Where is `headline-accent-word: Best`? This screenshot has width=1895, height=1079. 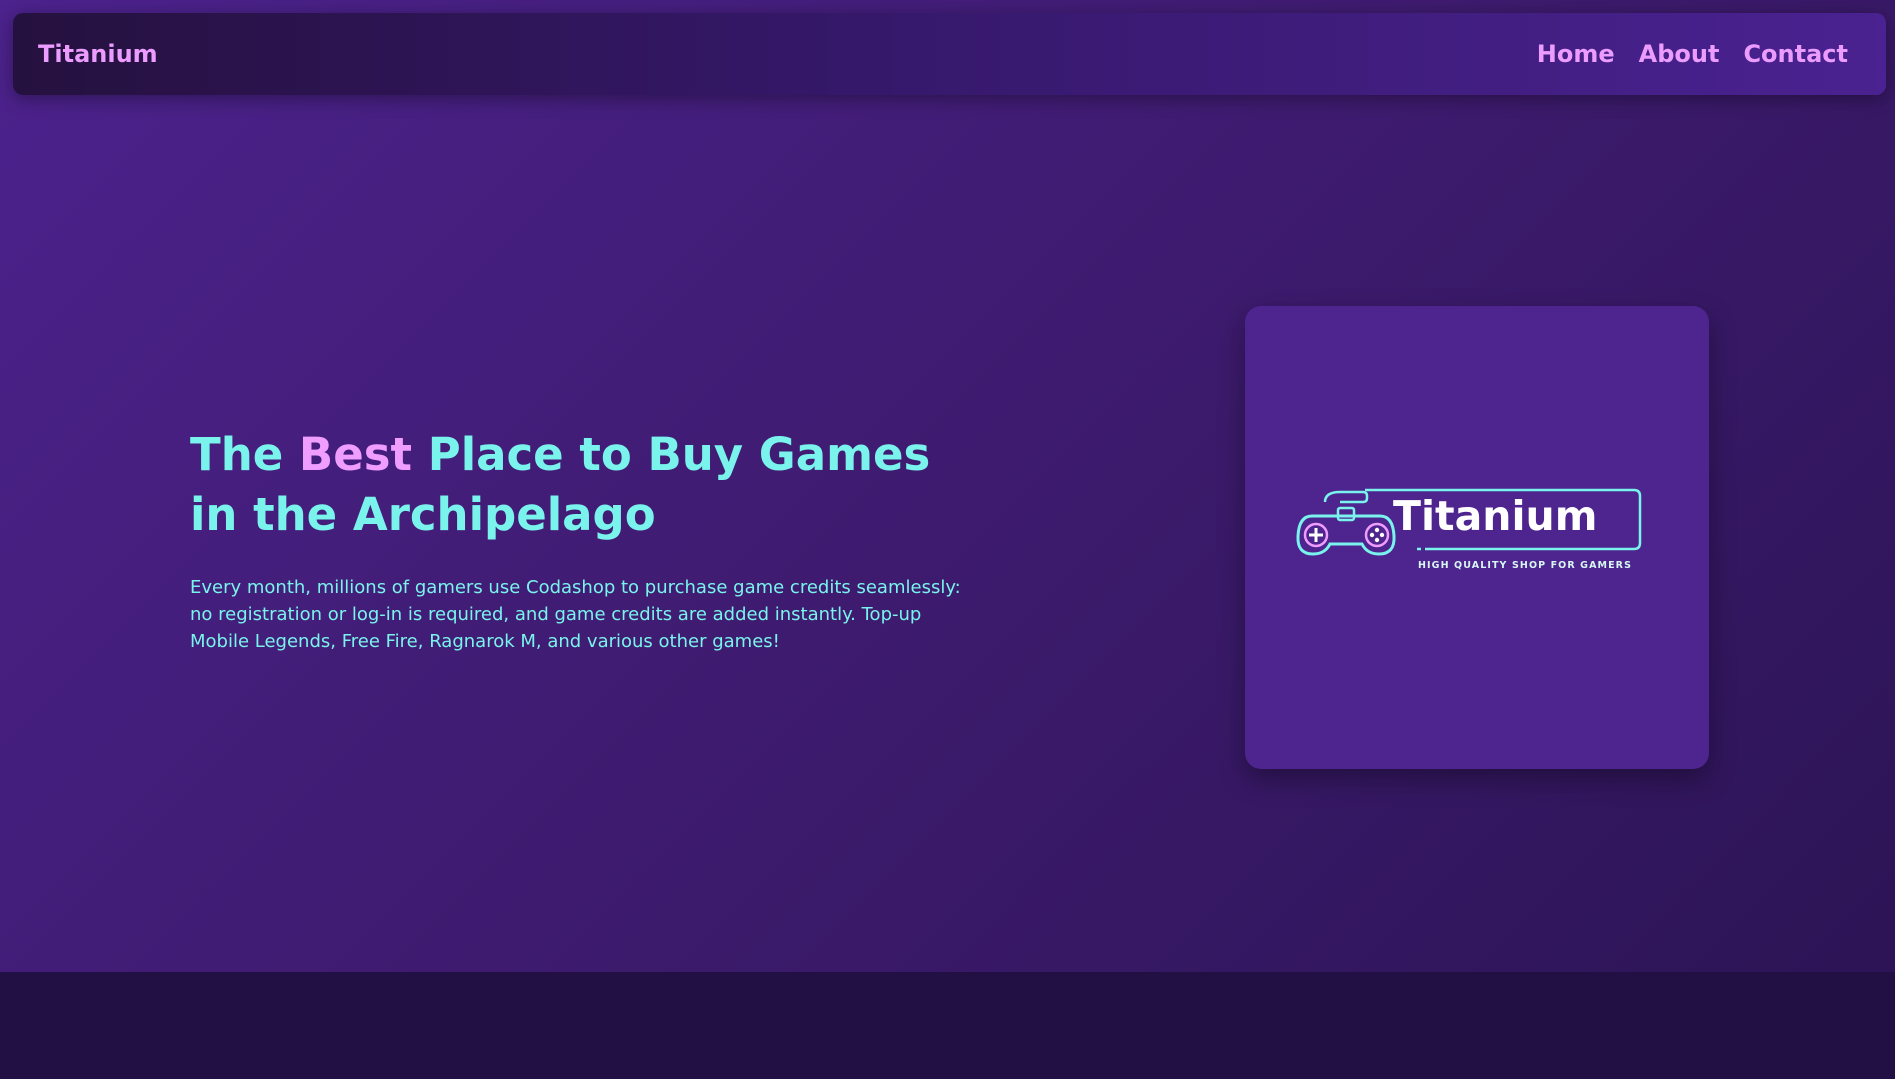
headline-accent-word: Best is located at coordinates (355, 454).